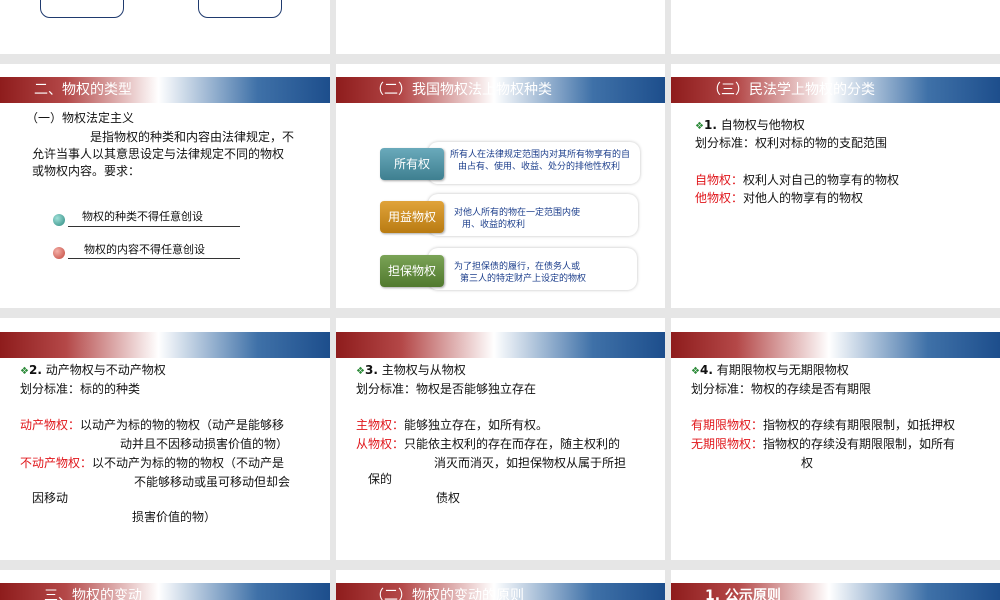 The width and height of the screenshot is (1000, 600). Describe the element at coordinates (412, 217) in the screenshot. I see `usufruct-button: 用益物权` at that location.